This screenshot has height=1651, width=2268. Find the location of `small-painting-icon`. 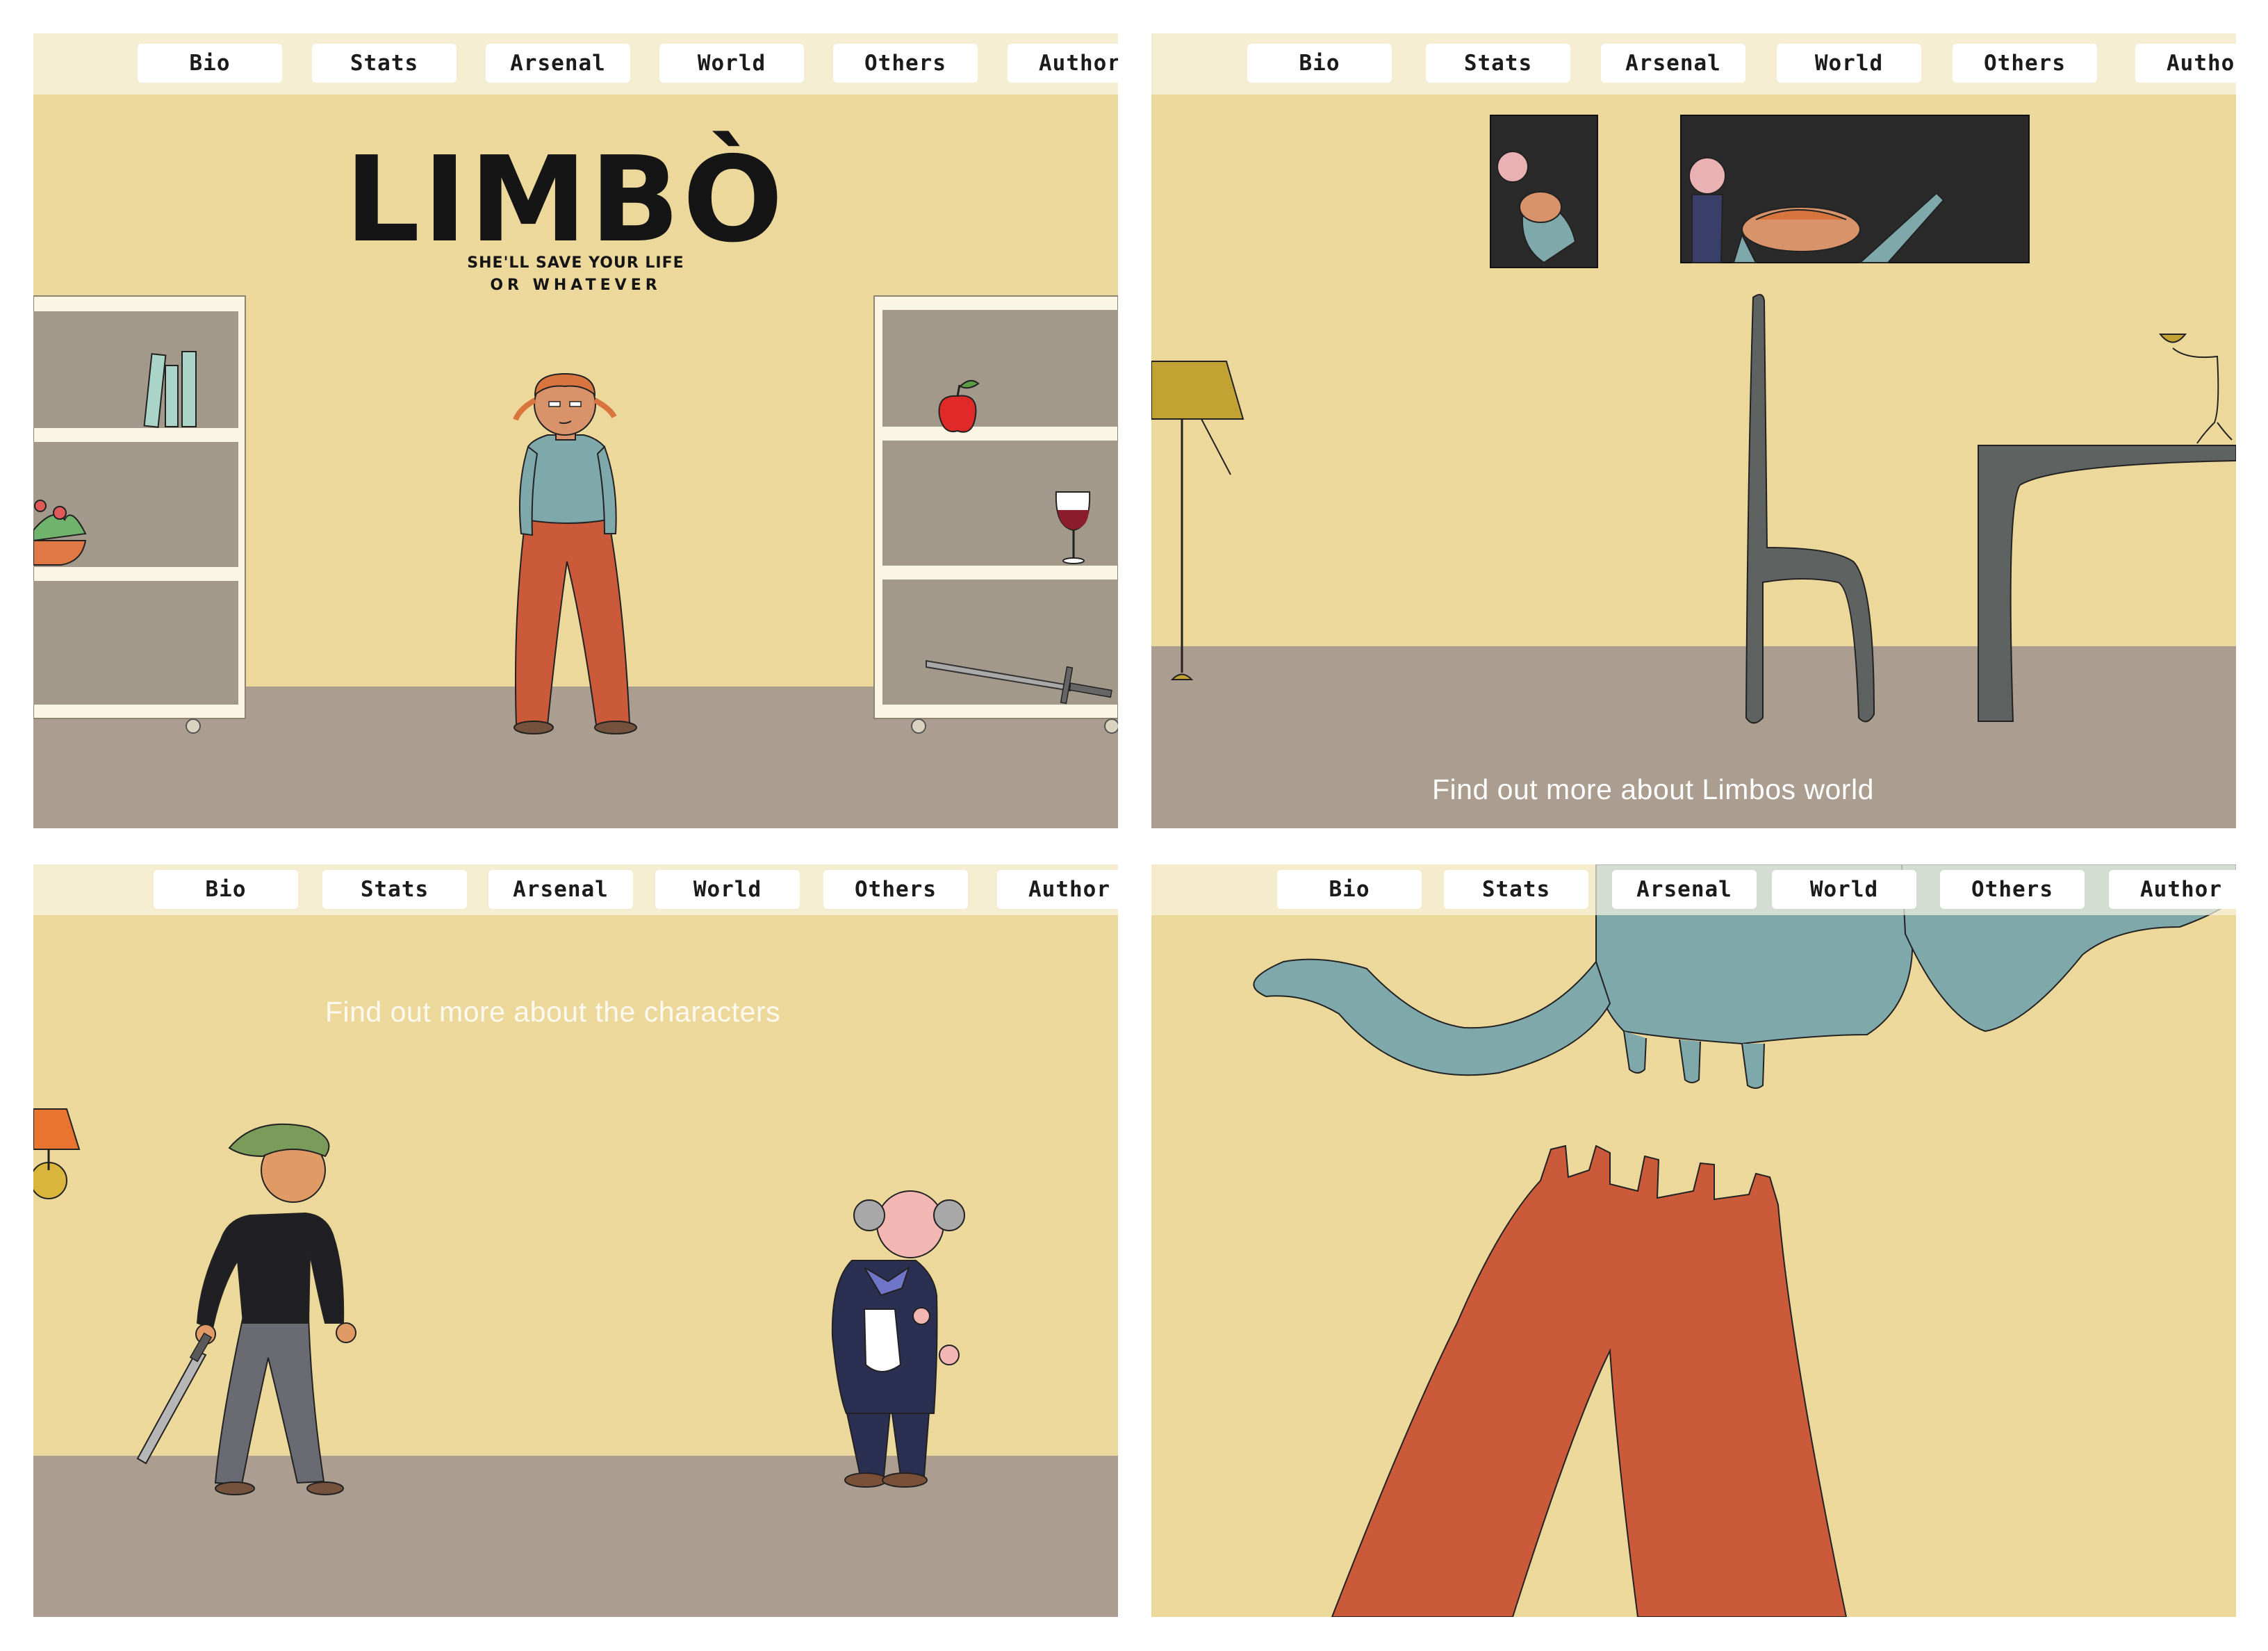

small-painting-icon is located at coordinates (1544, 191).